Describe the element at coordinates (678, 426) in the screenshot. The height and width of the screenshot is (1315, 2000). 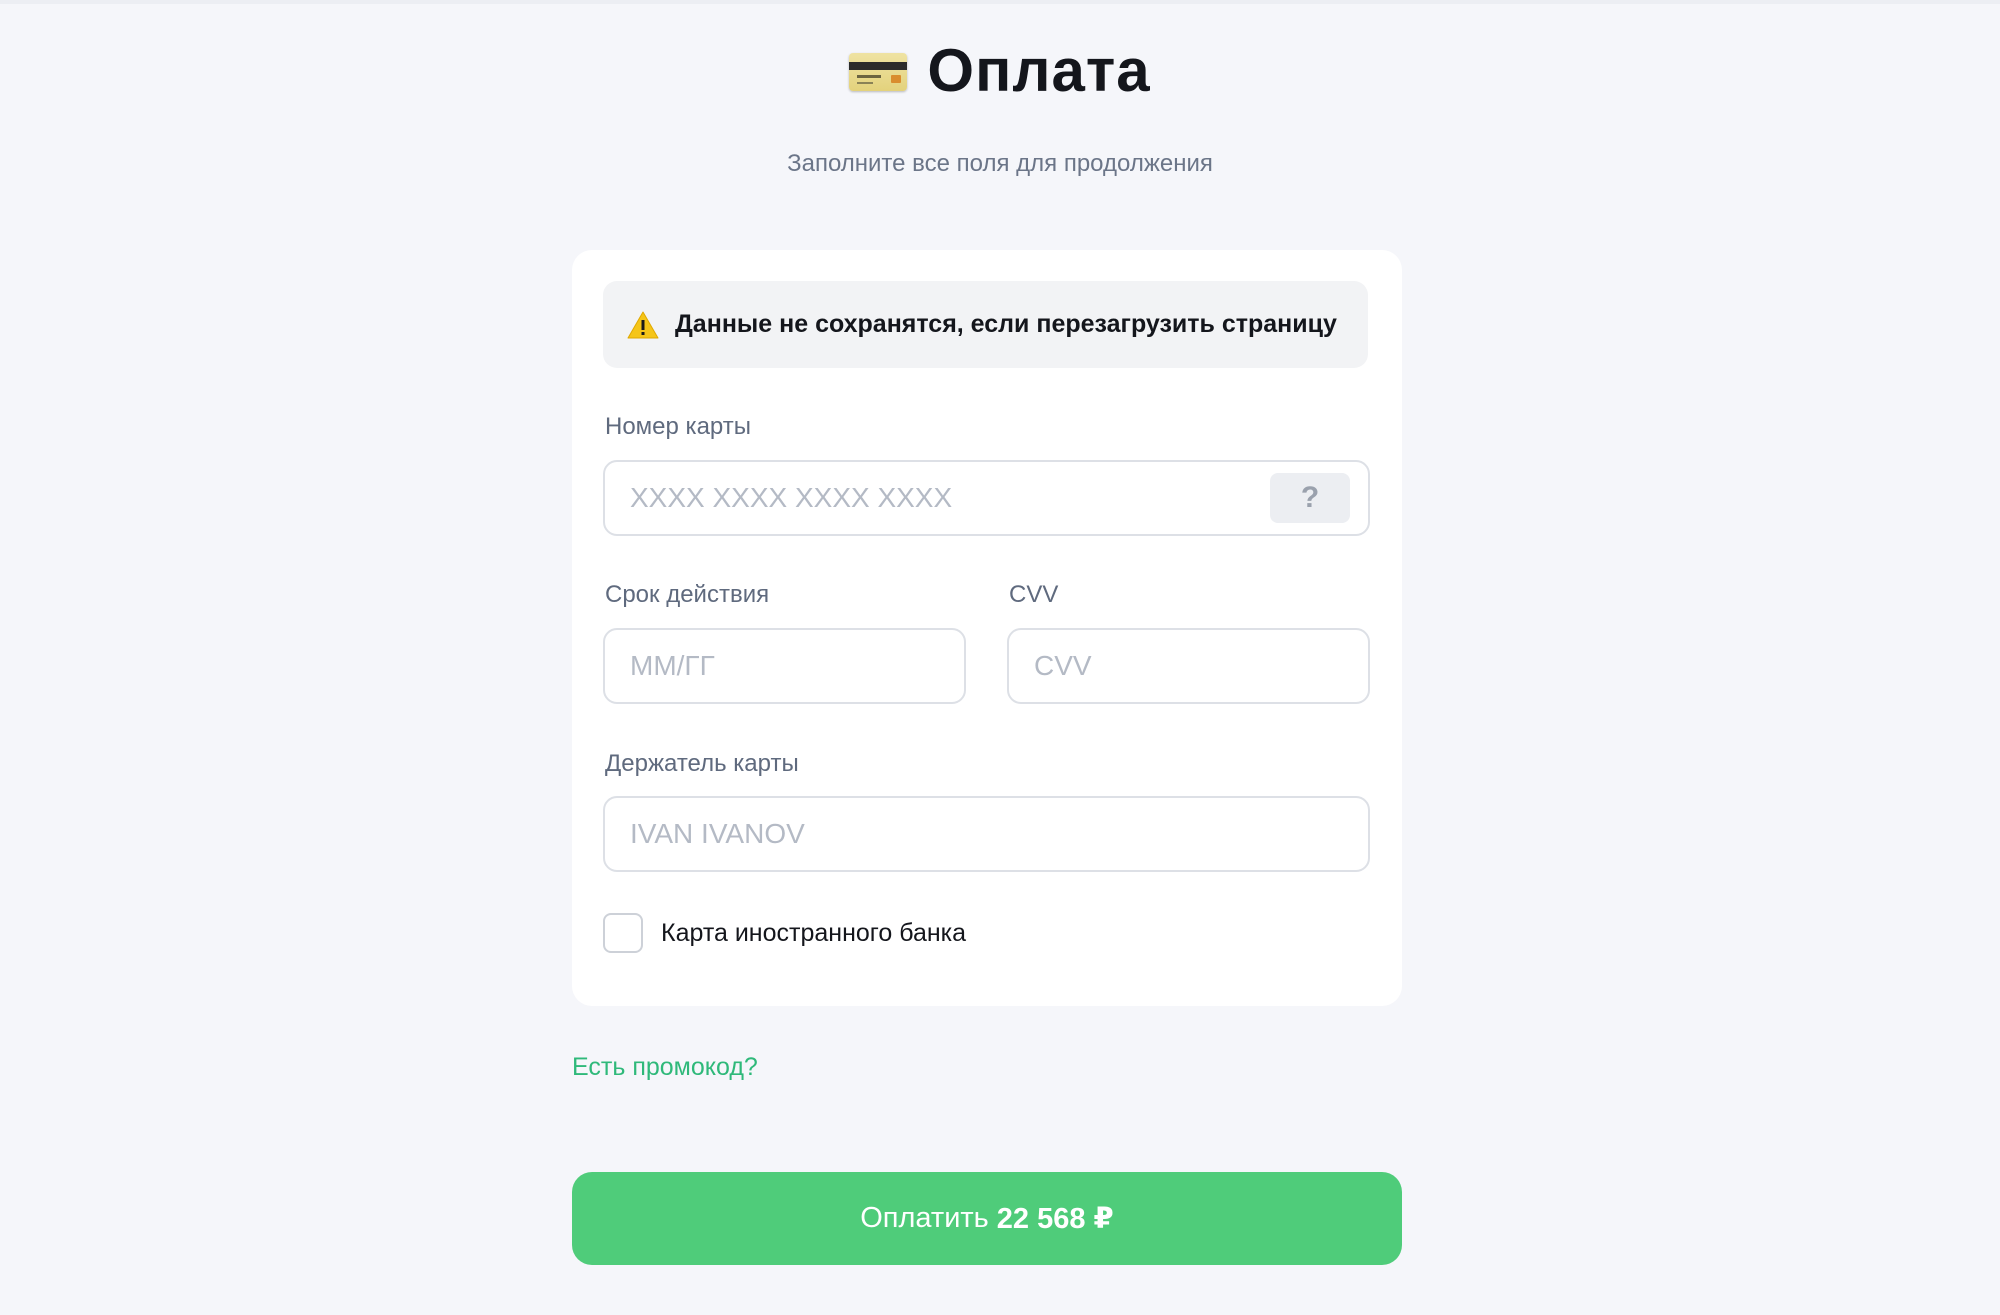
I see `card-number-label: Номер карты` at that location.